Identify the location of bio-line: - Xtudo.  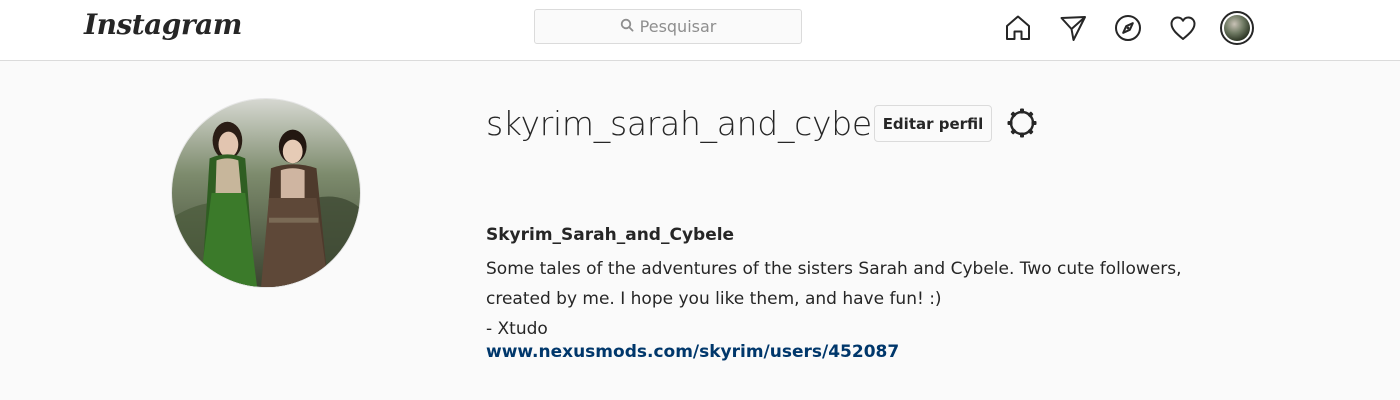
(517, 329).